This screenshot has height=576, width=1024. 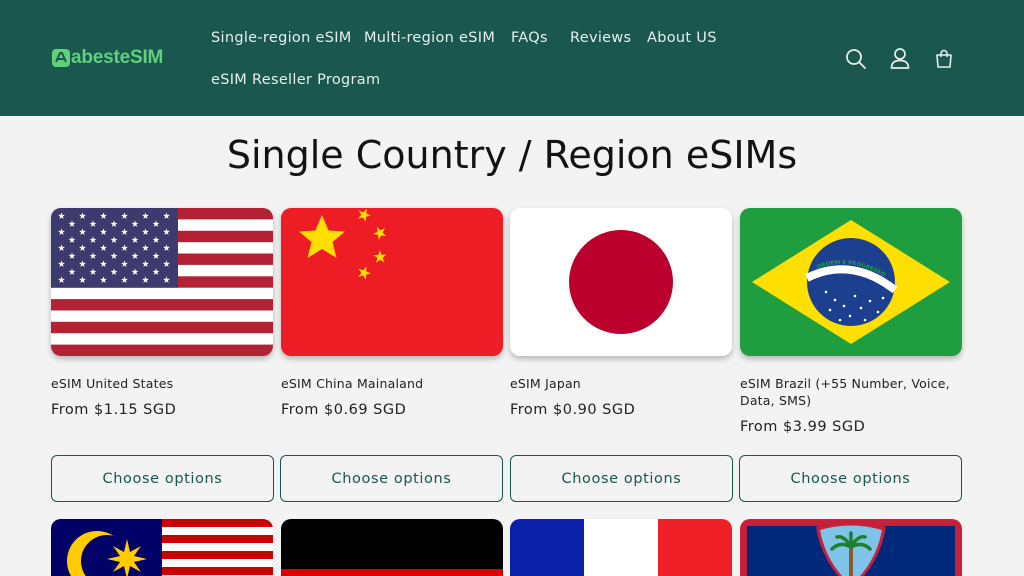 I want to click on product-image-my, so click(x=162, y=547).